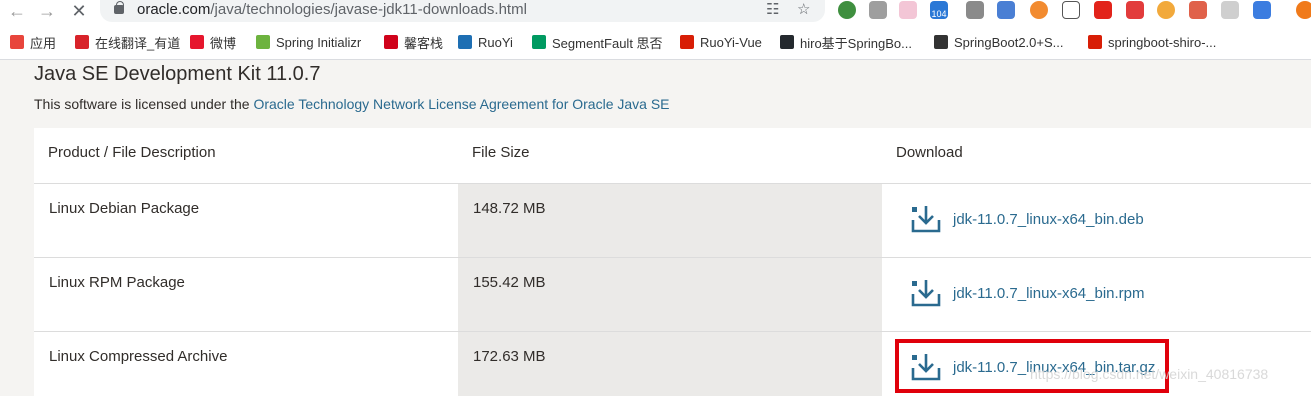  What do you see at coordinates (117, 282) in the screenshot?
I see `row-description: Linux RPM Package` at bounding box center [117, 282].